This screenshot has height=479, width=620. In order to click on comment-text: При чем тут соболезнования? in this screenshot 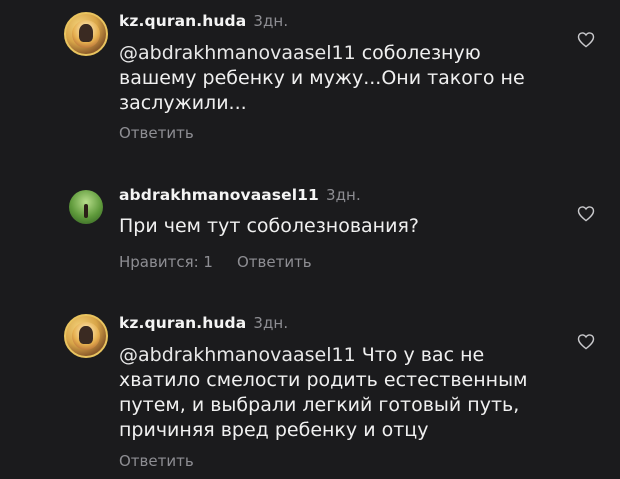, I will do `click(334, 226)`.